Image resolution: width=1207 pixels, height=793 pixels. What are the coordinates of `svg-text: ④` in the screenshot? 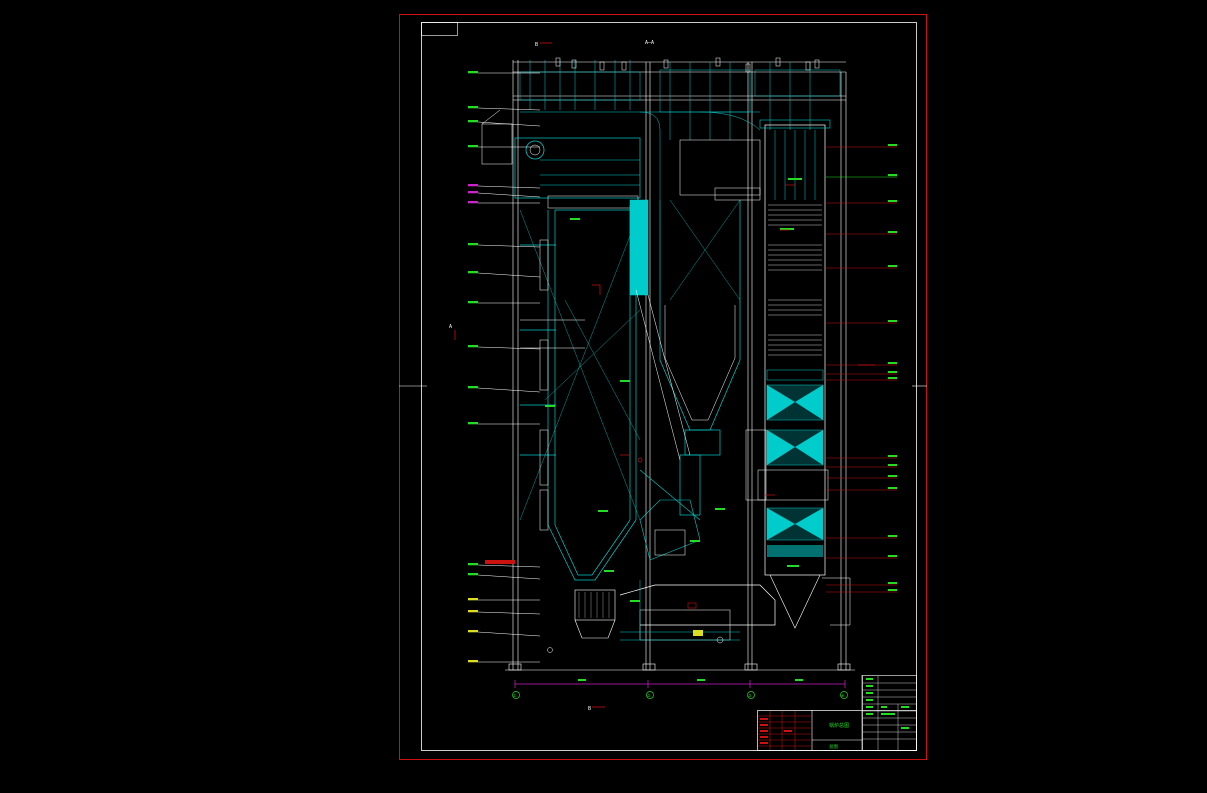 It's located at (843, 695).